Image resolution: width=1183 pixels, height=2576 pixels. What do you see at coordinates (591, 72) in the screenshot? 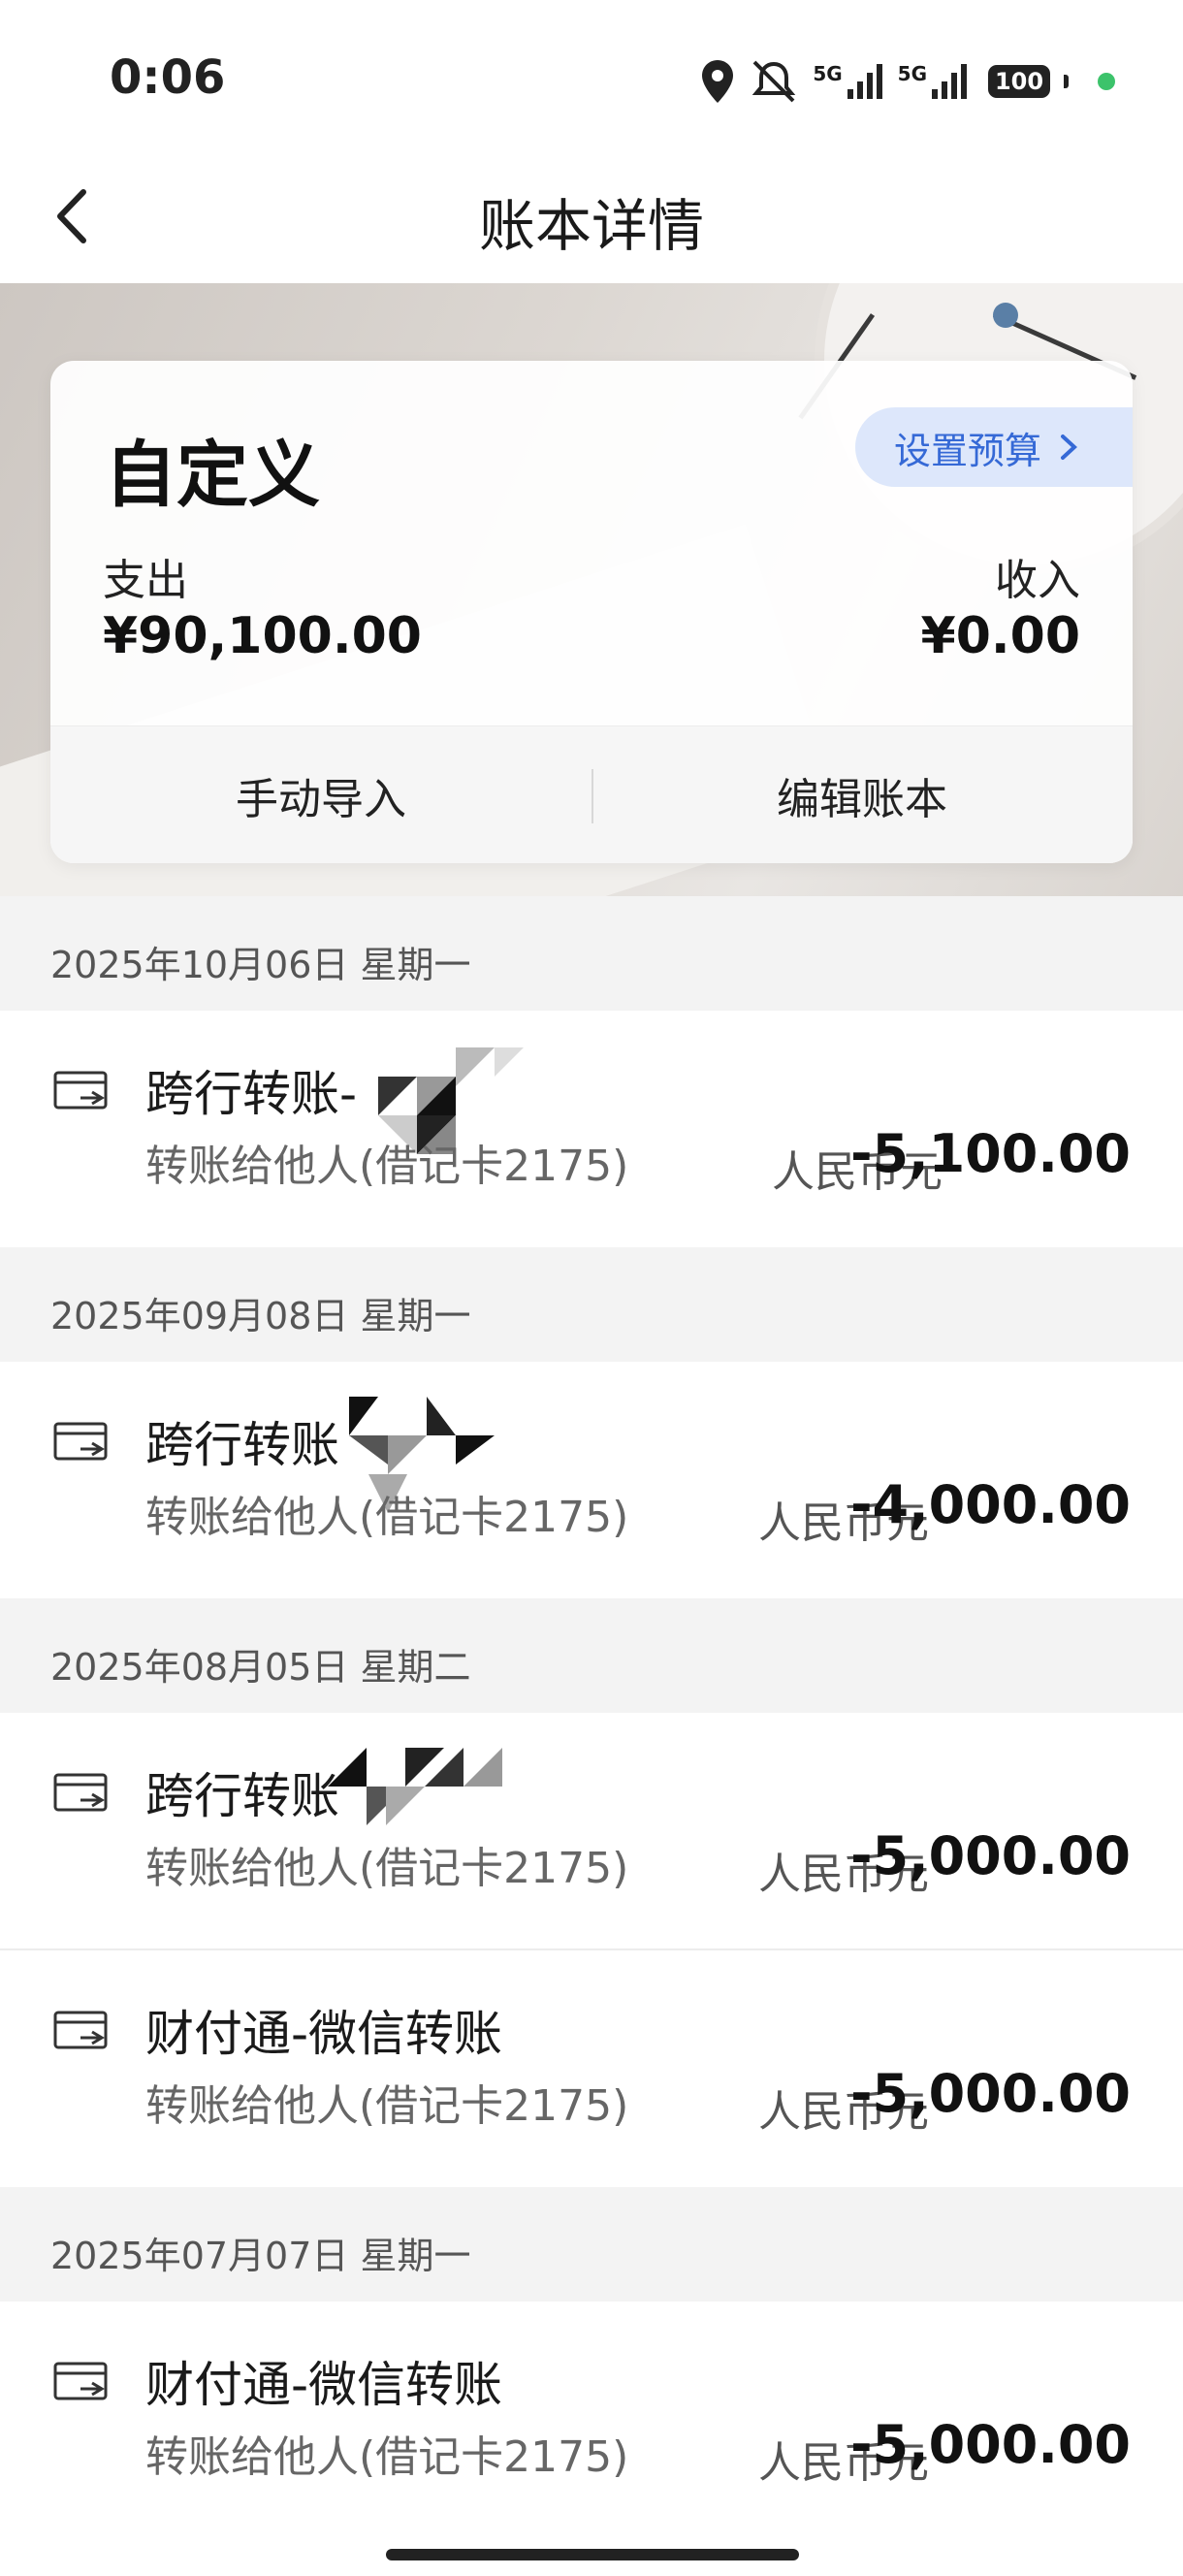
I see `status-bar: 0:06 5G 5G 100` at bounding box center [591, 72].